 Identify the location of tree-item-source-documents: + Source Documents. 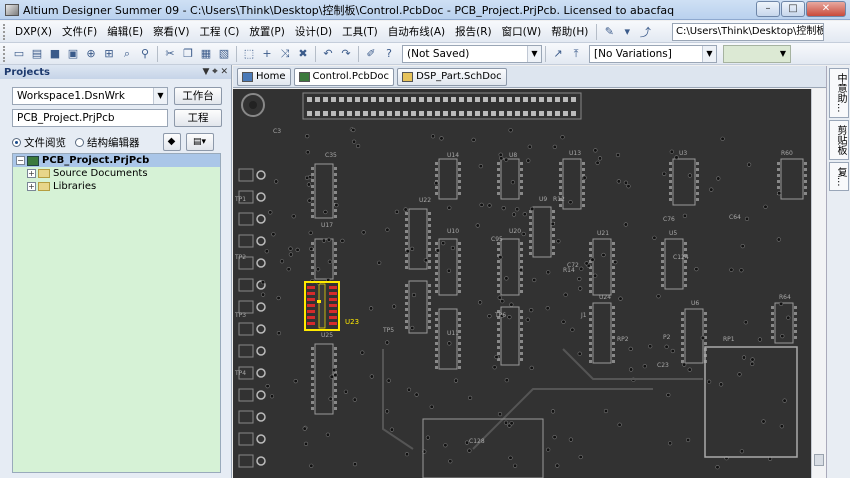
(116, 173).